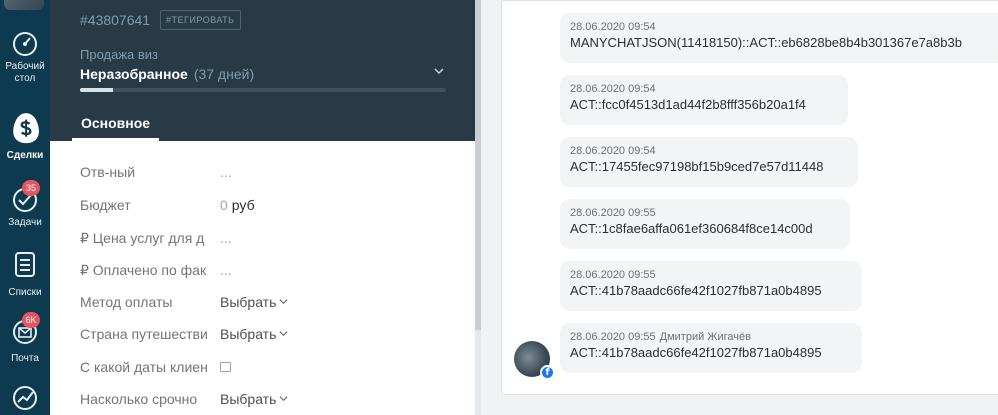 The width and height of the screenshot is (998, 415). I want to click on country-select: Выбрать, so click(254, 334).